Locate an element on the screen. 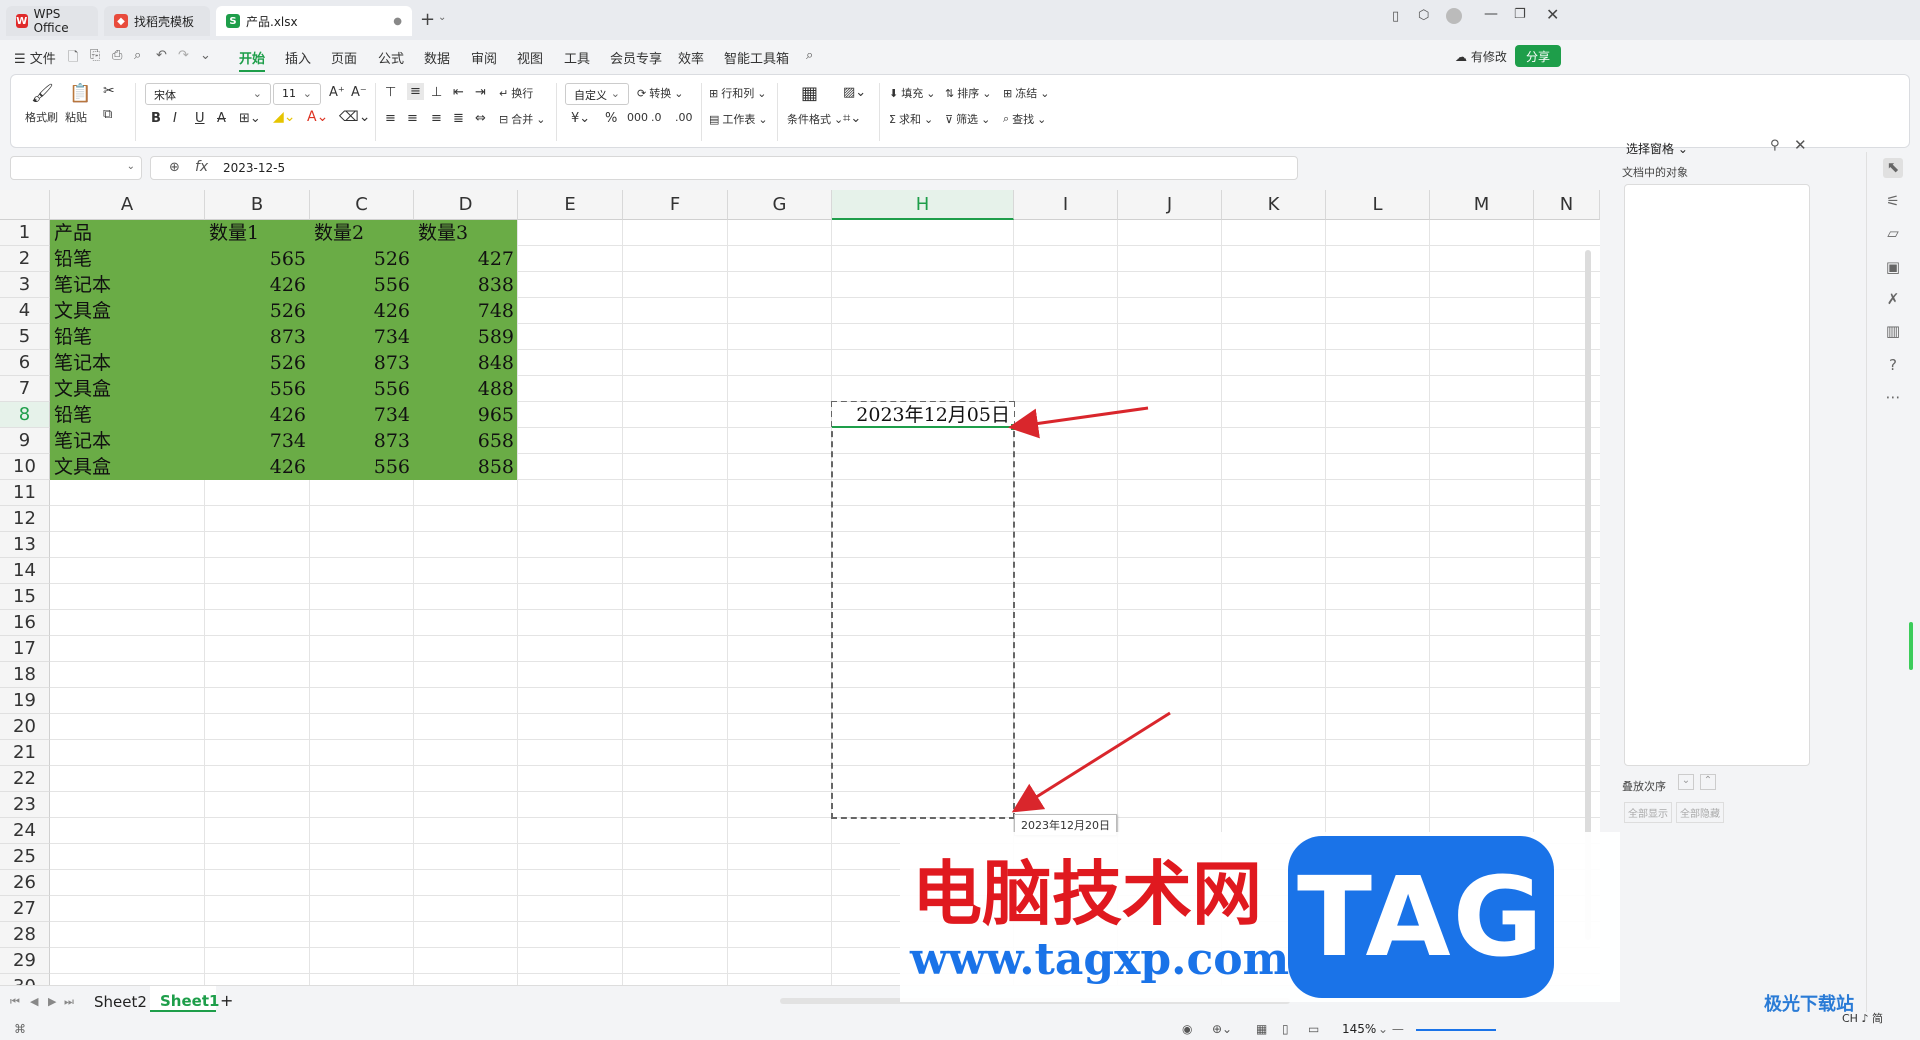 This screenshot has width=1920, height=1040. search-icon: ⌕ is located at coordinates (809, 55).